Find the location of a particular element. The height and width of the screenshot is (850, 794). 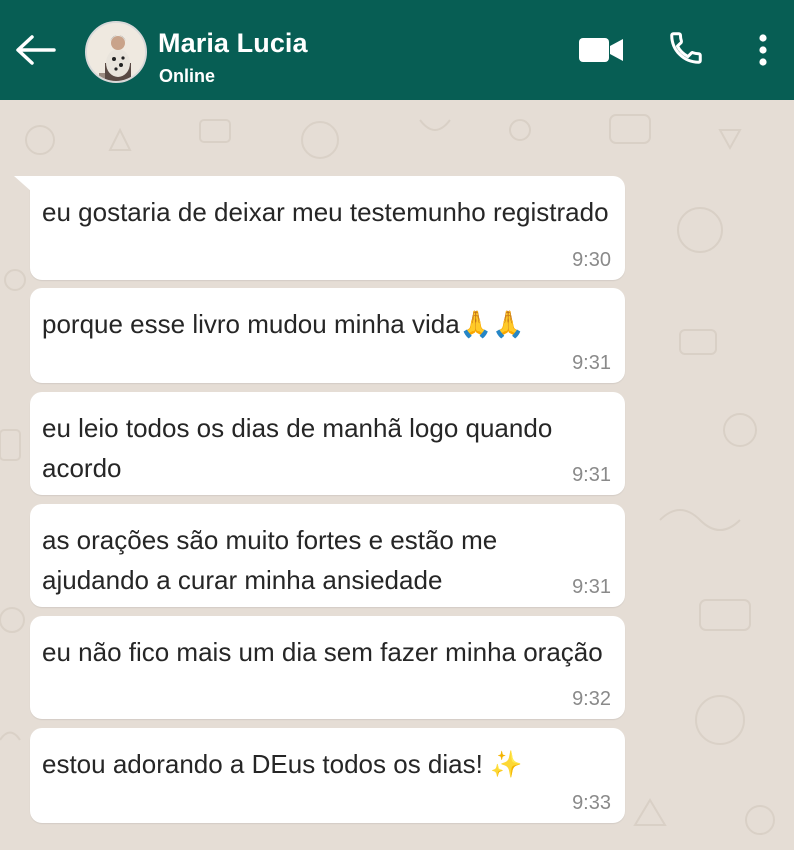

chat-header: Maria Lucia Online is located at coordinates (397, 50).